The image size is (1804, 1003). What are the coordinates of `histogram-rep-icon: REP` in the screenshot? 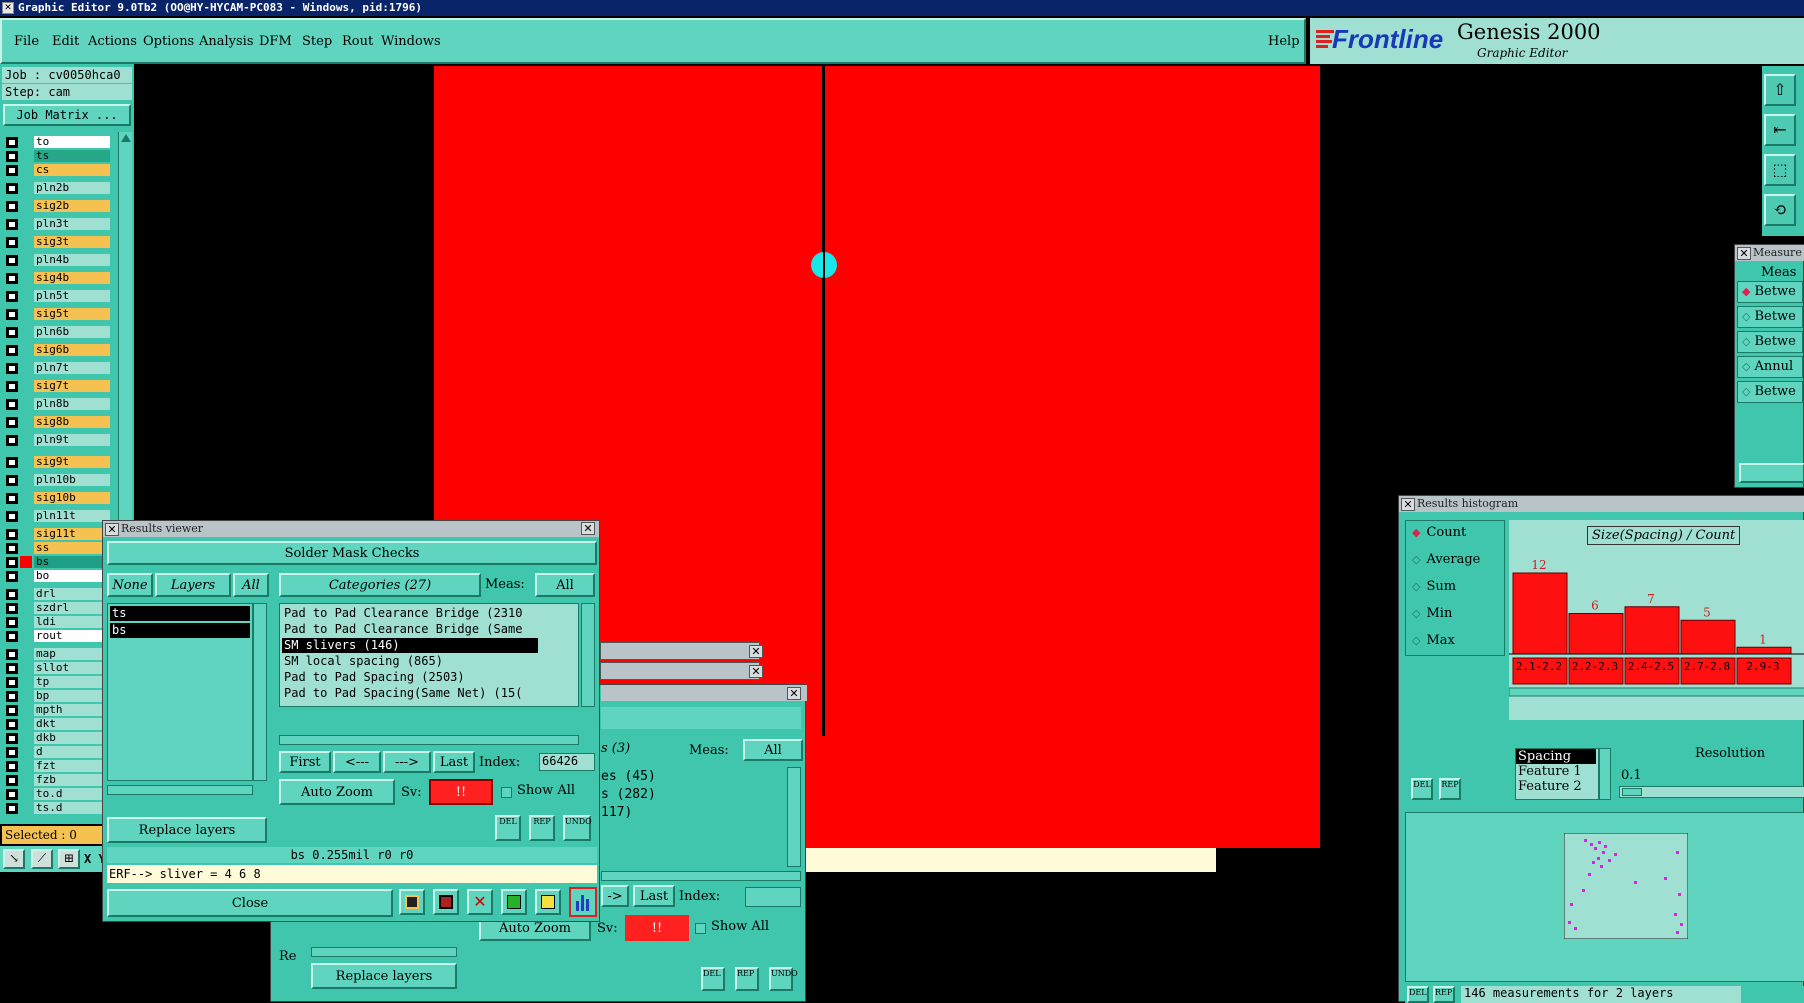 It's located at (1450, 789).